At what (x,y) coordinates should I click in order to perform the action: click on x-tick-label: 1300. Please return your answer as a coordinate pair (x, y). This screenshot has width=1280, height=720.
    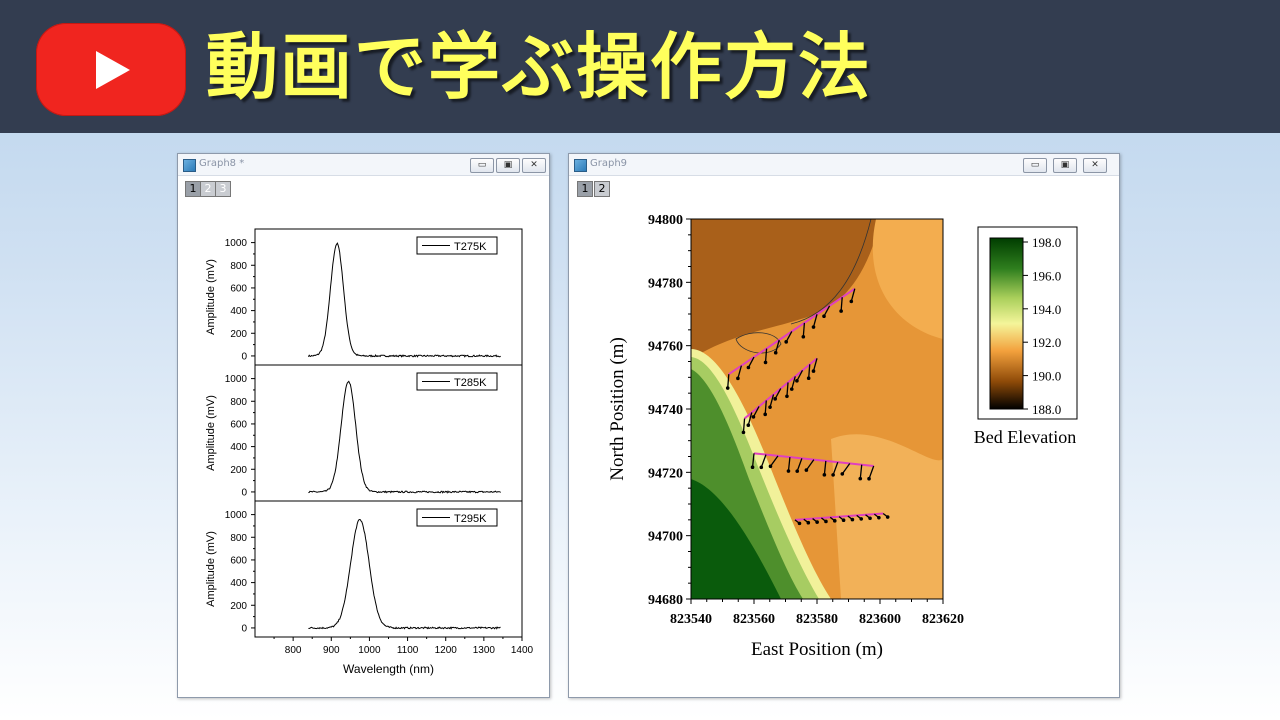
    Looking at the image, I should click on (484, 650).